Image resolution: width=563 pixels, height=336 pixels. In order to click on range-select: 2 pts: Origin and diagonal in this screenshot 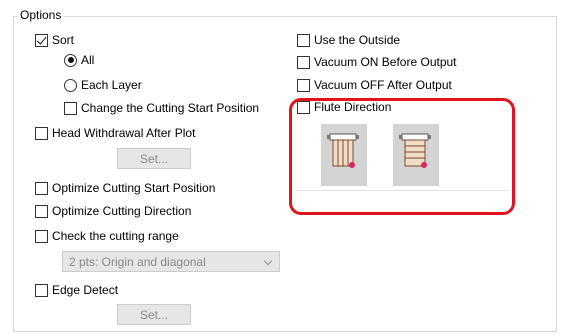, I will do `click(171, 261)`.